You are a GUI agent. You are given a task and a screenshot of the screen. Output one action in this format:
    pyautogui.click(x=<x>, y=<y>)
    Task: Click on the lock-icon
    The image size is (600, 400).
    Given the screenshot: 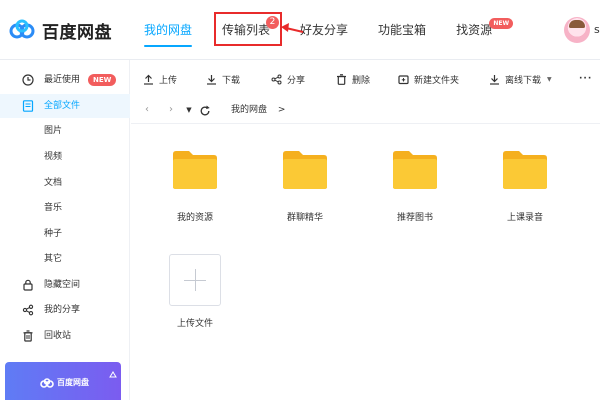 What is the action you would take?
    pyautogui.click(x=28, y=285)
    